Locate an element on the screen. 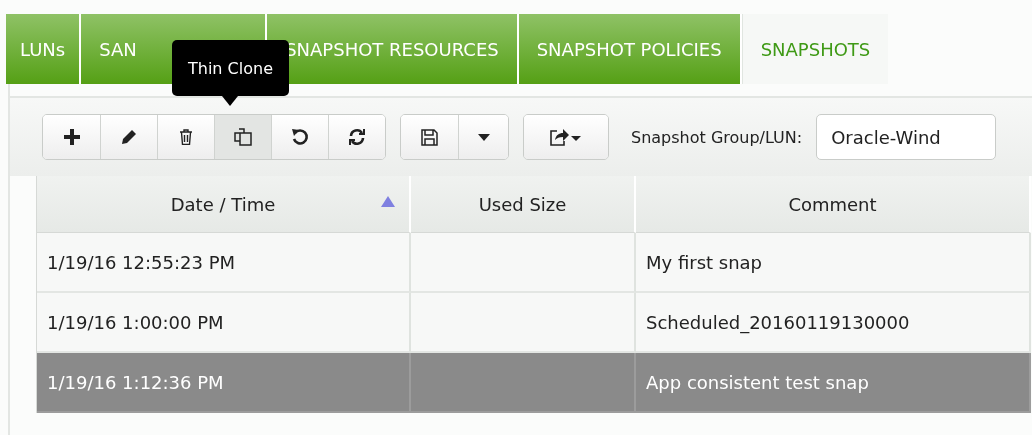 This screenshot has width=1032, height=435. field-label: Snapshot Group/LUN: is located at coordinates (717, 137).